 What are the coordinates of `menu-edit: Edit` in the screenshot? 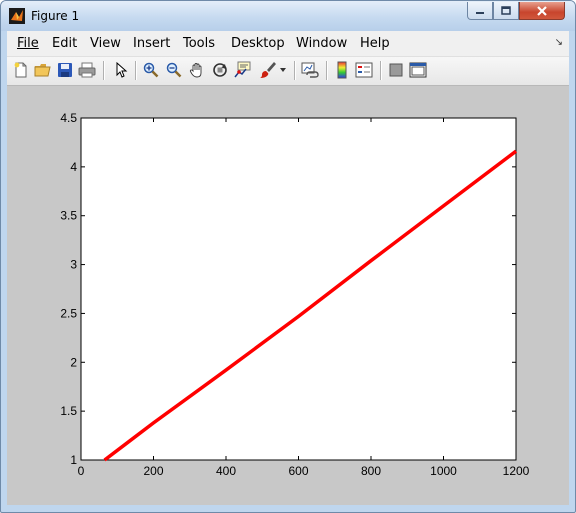 It's located at (64, 43).